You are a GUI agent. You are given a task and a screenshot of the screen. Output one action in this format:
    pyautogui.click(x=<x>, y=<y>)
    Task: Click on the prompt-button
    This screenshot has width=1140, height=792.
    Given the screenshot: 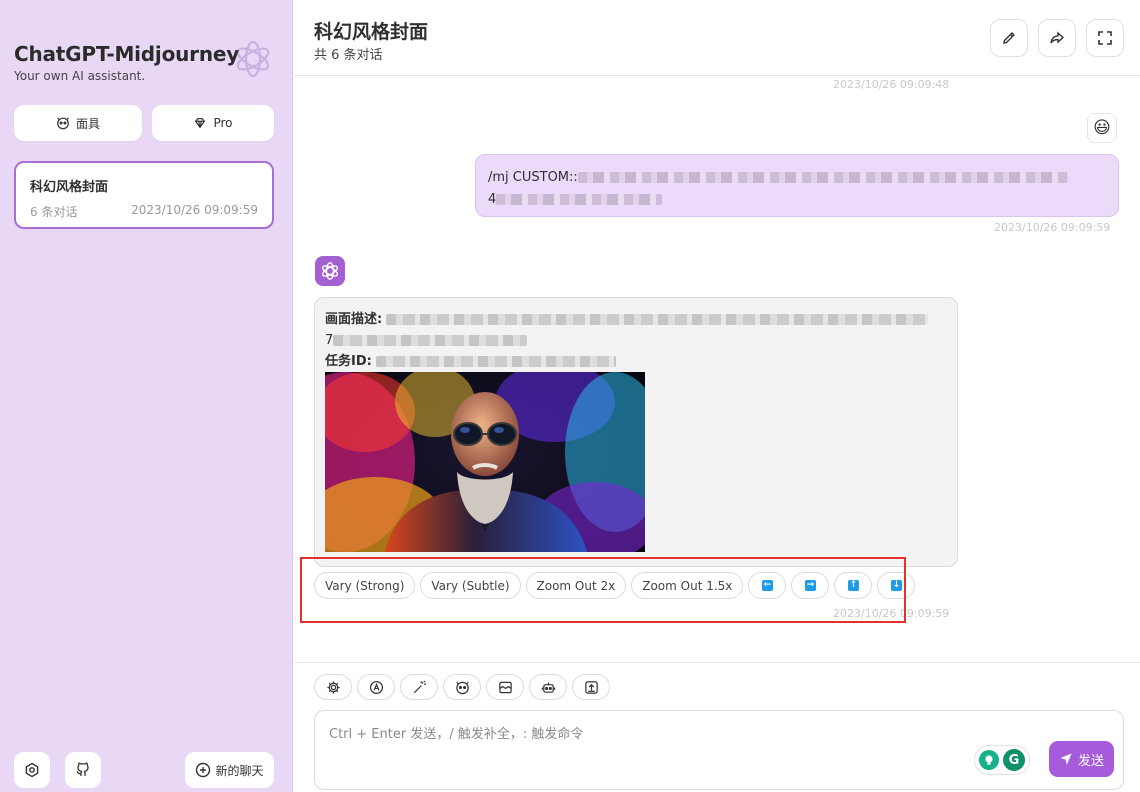 What is the action you would take?
    pyautogui.click(x=419, y=687)
    